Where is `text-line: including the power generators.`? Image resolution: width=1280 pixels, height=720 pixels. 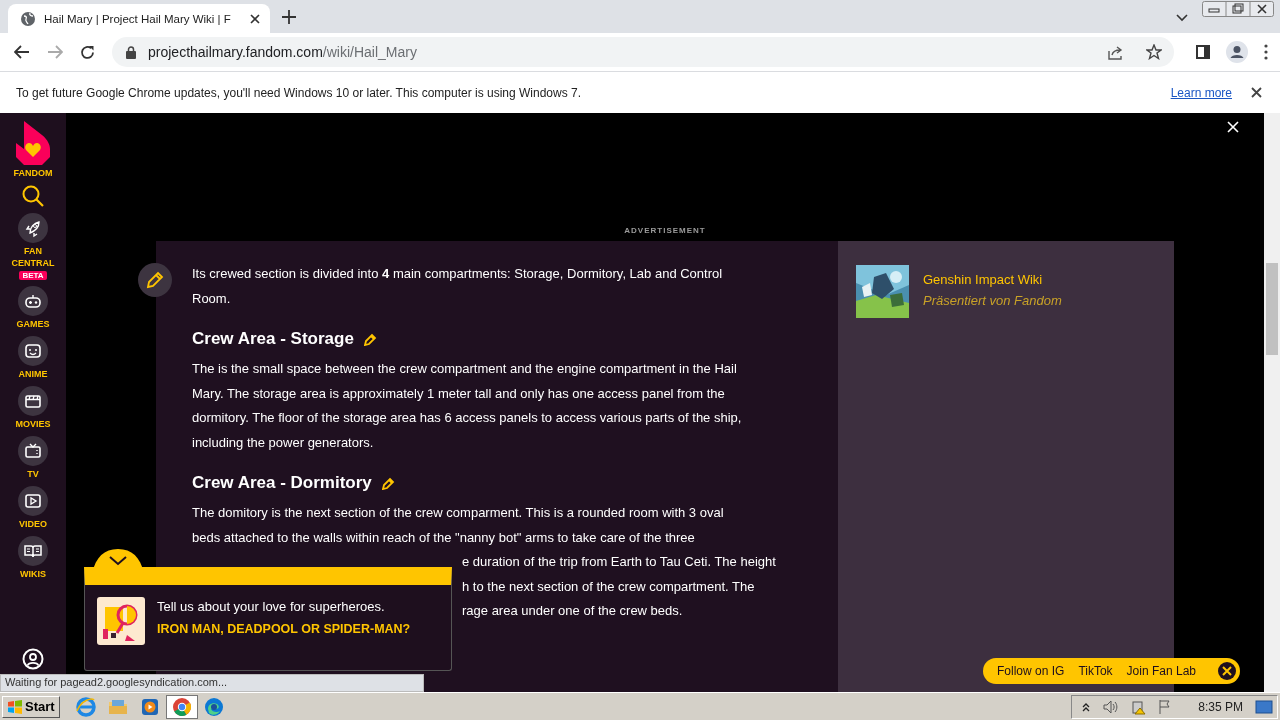
text-line: including the power generators. is located at coordinates (283, 442).